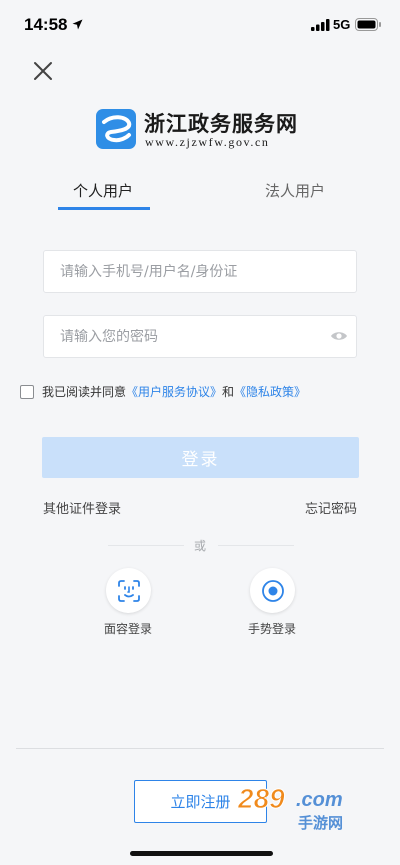 Image resolution: width=400 pixels, height=865 pixels. I want to click on svg-text: .com, so click(319, 800).